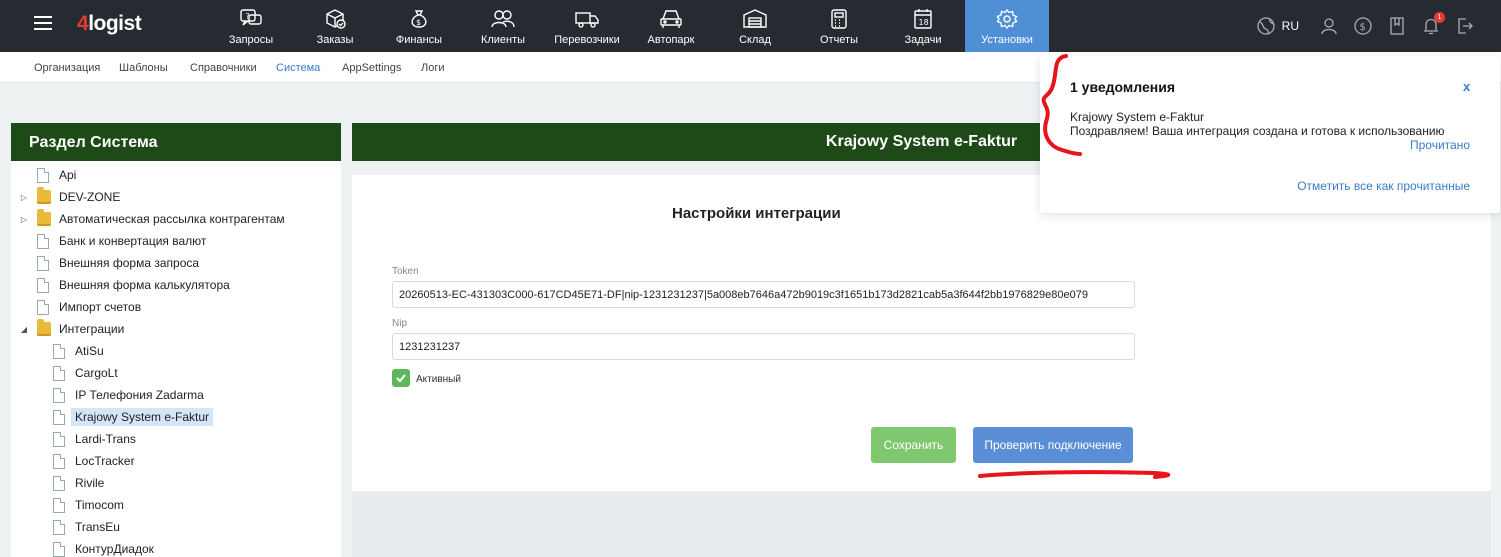 Image resolution: width=1501 pixels, height=557 pixels. What do you see at coordinates (405, 271) in the screenshot?
I see `token-label: Token` at bounding box center [405, 271].